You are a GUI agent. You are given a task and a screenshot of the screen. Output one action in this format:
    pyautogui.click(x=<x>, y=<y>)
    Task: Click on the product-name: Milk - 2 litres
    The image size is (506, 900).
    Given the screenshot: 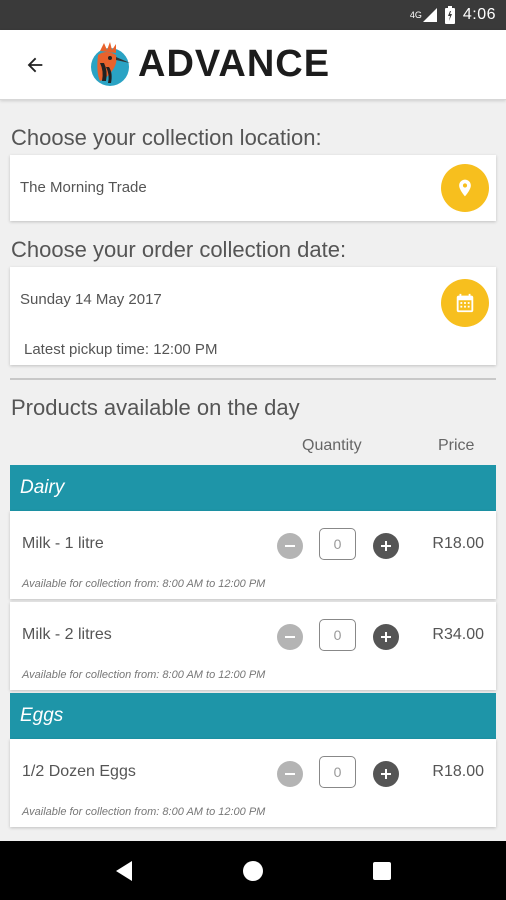 What is the action you would take?
    pyautogui.click(x=67, y=634)
    